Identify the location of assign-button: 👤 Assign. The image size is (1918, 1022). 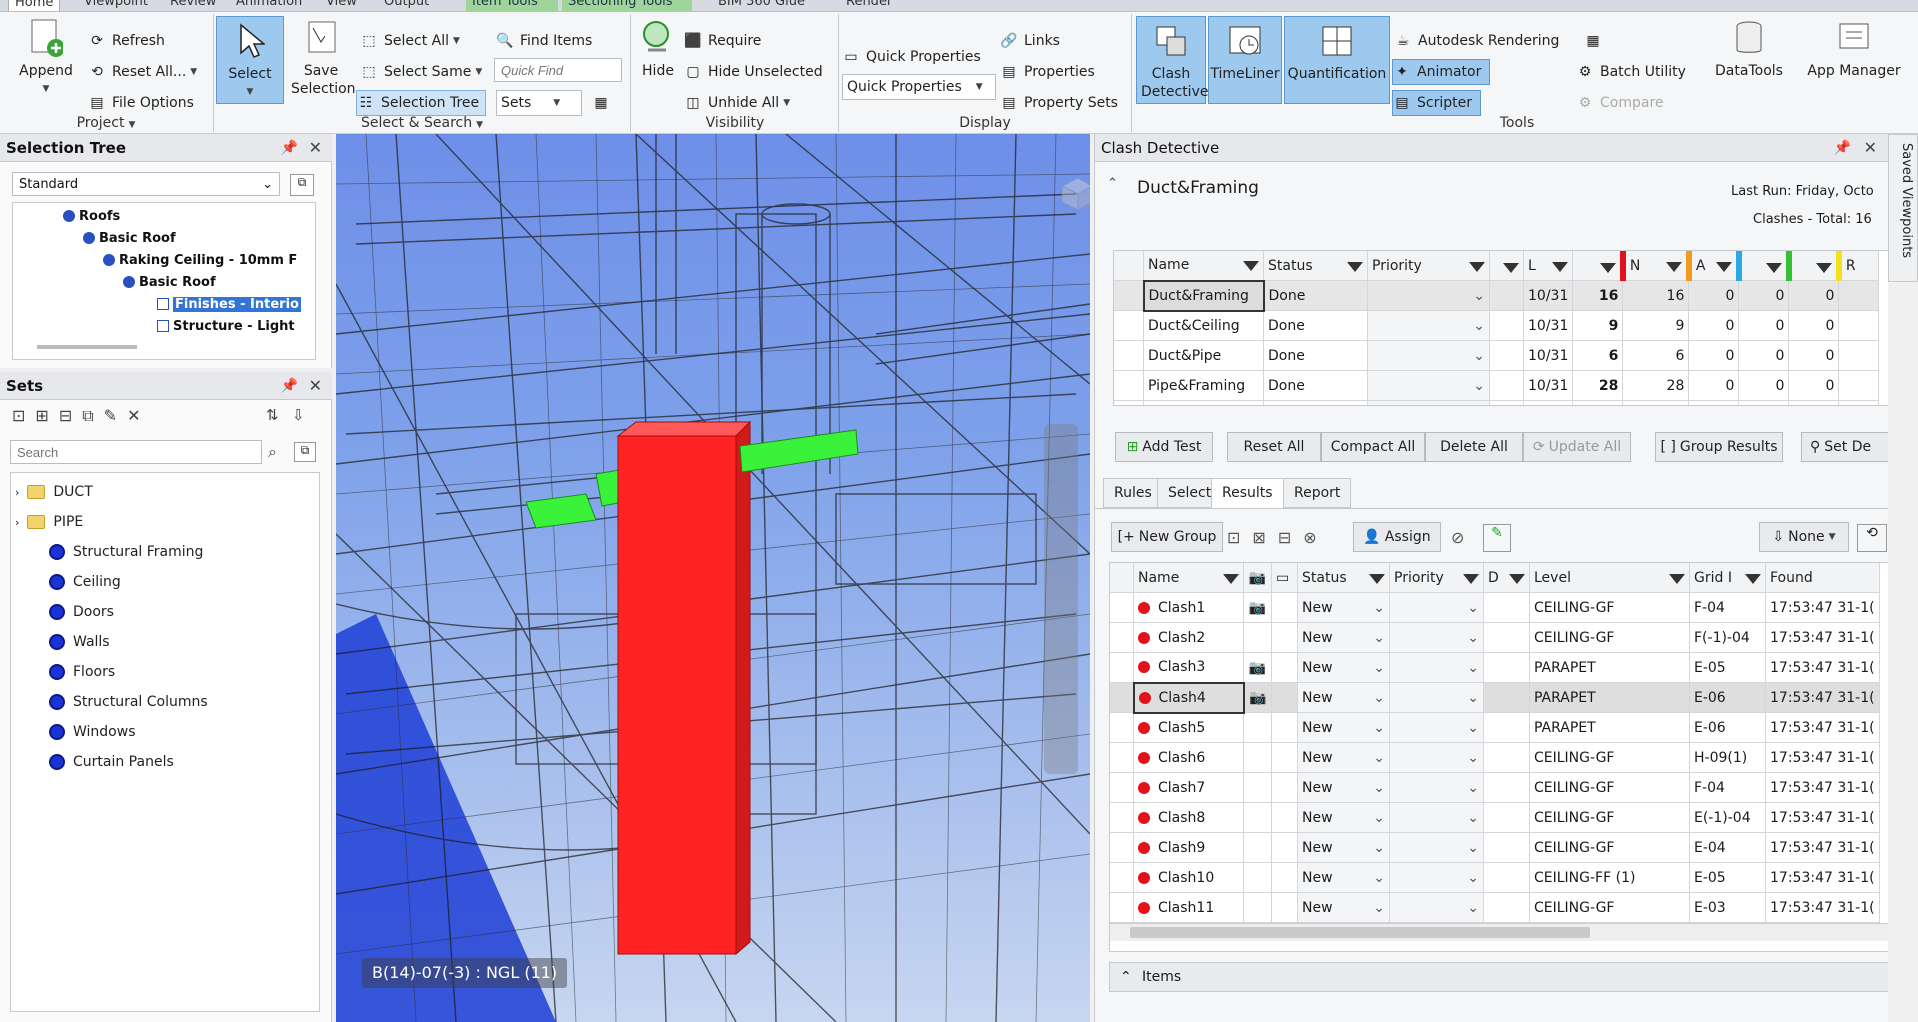
(1397, 537).